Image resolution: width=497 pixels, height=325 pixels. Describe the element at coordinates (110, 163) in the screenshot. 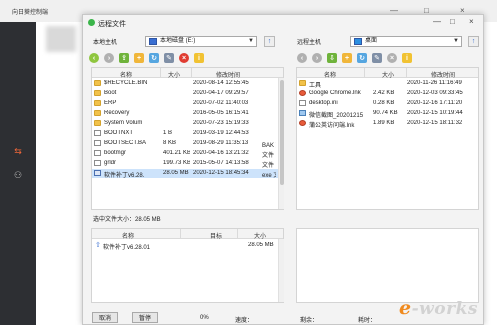

I see `file-name: grldr` at that location.